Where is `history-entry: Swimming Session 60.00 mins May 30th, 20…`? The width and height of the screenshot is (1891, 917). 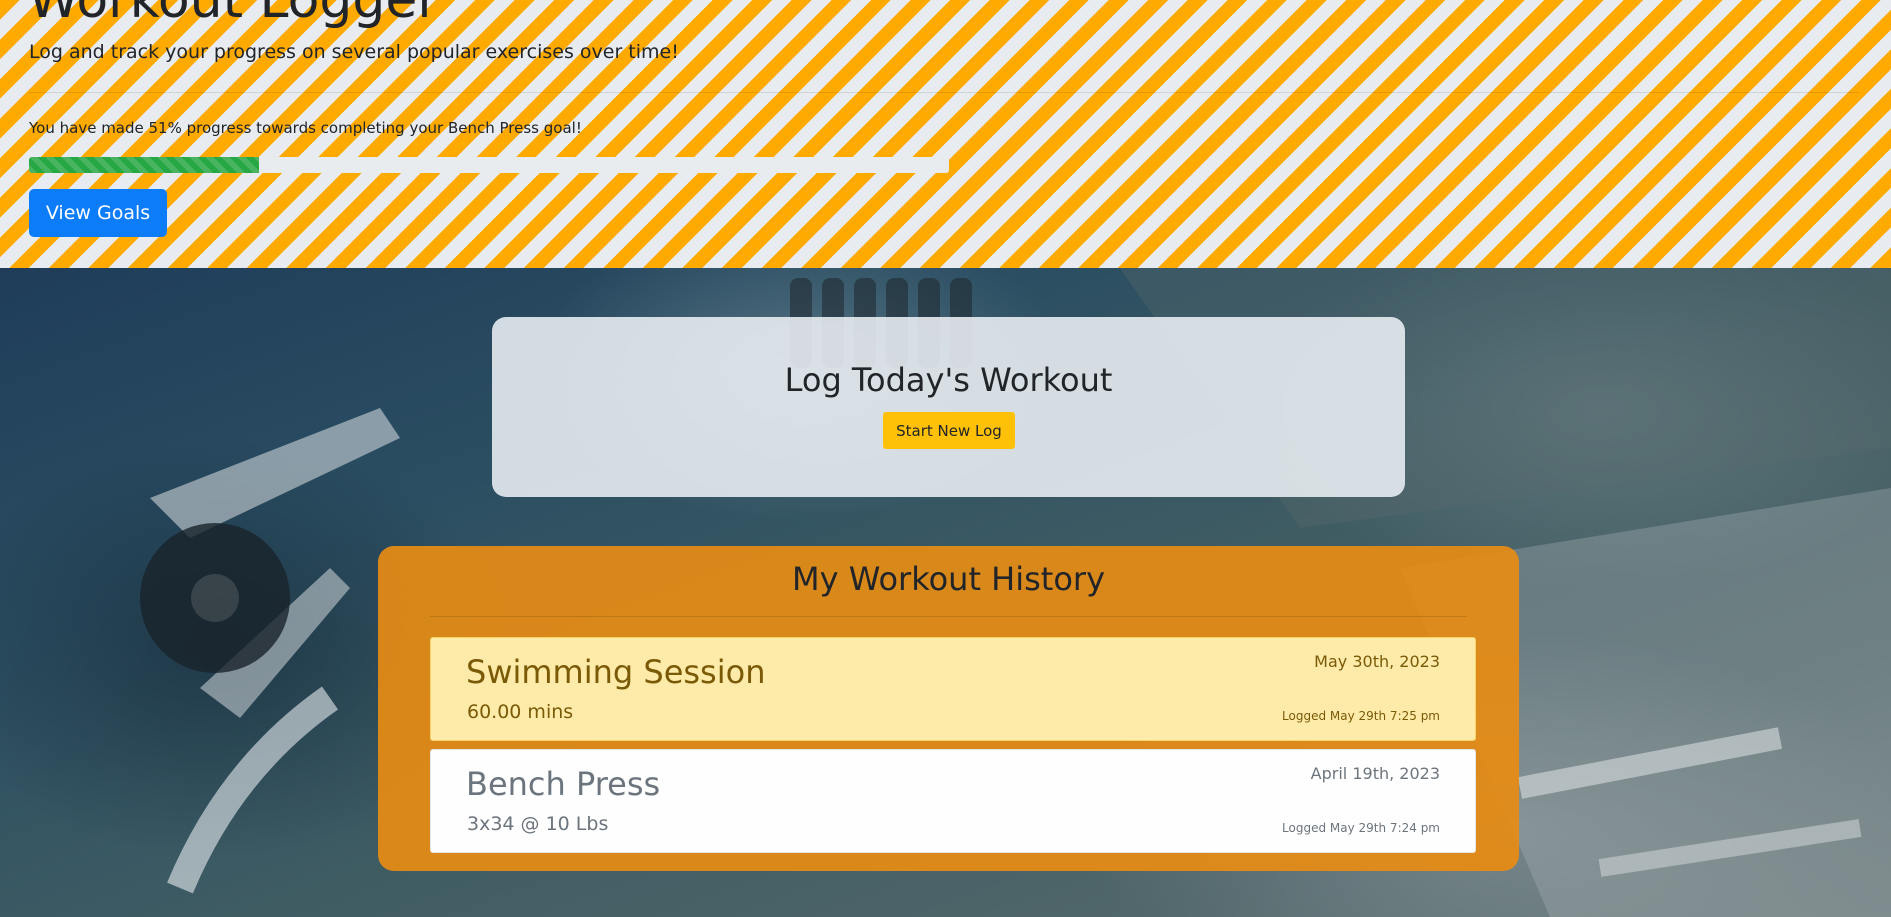 history-entry: Swimming Session 60.00 mins May 30th, 20… is located at coordinates (953, 689).